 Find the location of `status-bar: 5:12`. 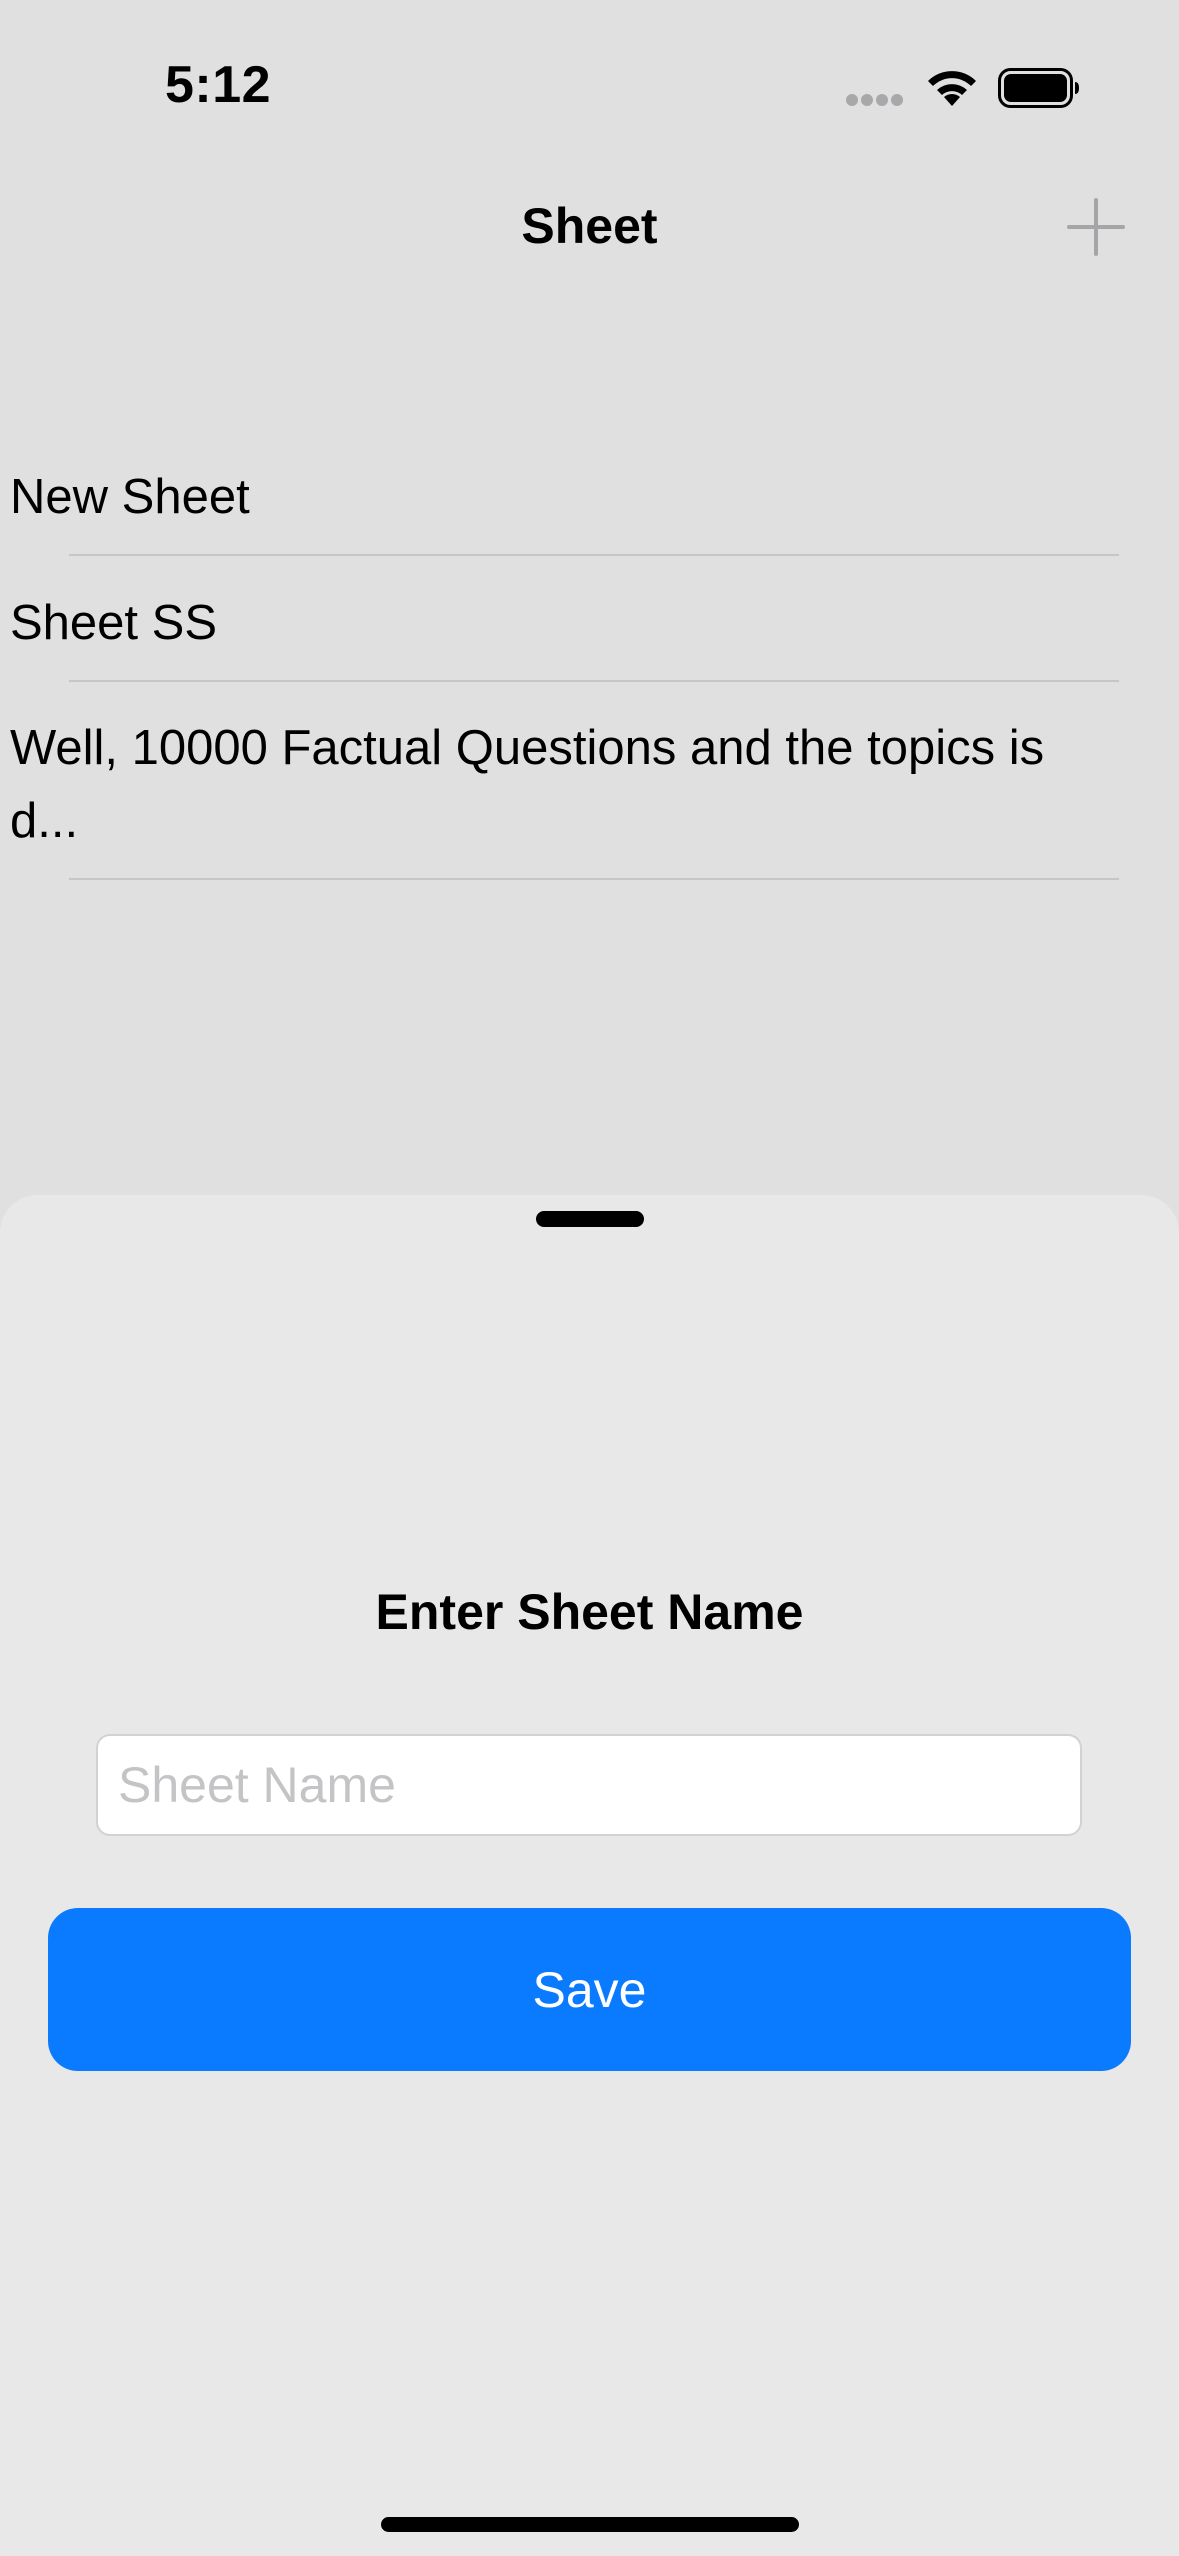

status-bar: 5:12 is located at coordinates (589, 85).